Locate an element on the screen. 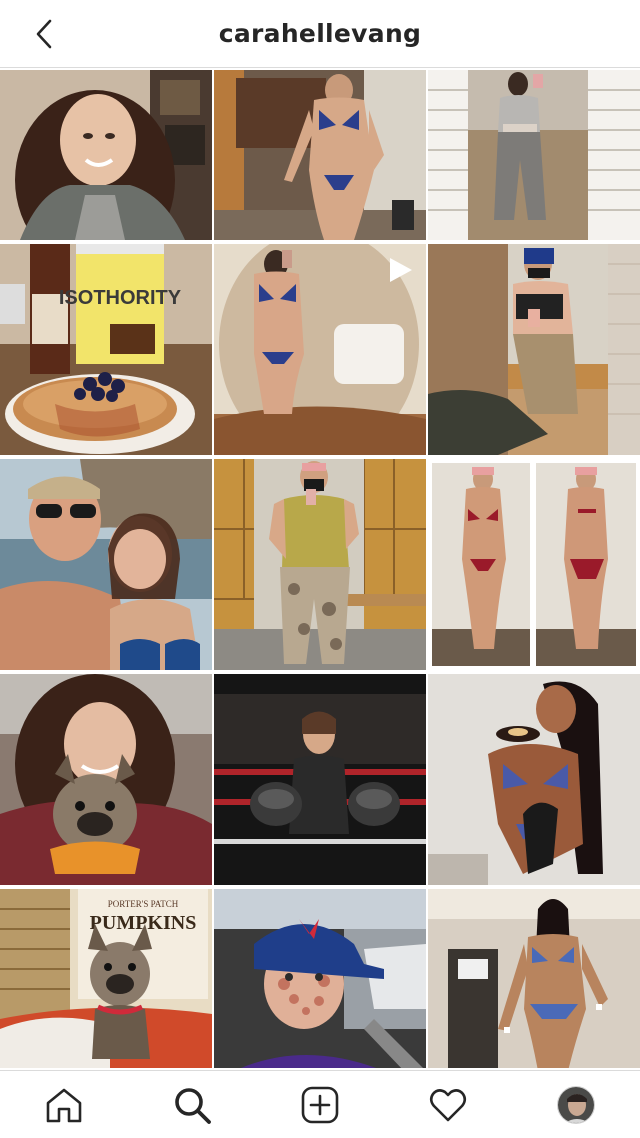  search-icon is located at coordinates (193, 1105).